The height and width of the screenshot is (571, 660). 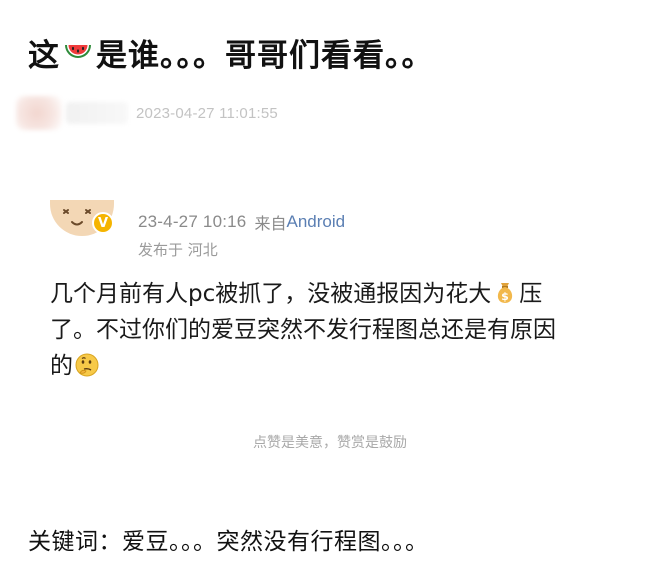 What do you see at coordinates (330, 443) in the screenshot?
I see `reward-hint: 点赞是美意，赞赏是鼓励` at bounding box center [330, 443].